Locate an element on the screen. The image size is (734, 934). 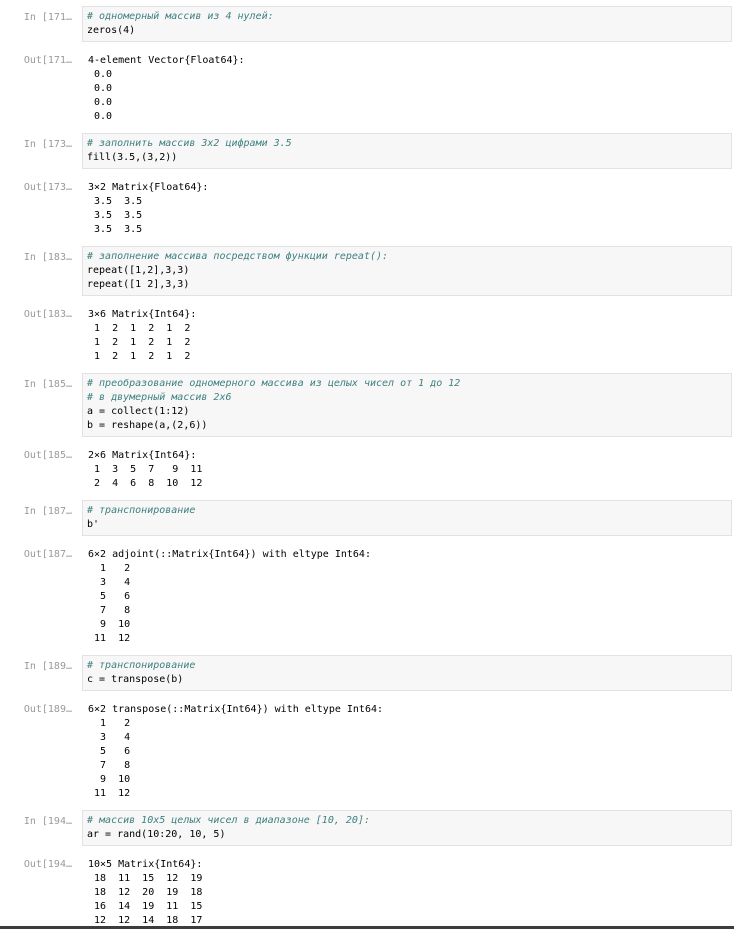
code-line: c = transpose(b) is located at coordinates (135, 679).